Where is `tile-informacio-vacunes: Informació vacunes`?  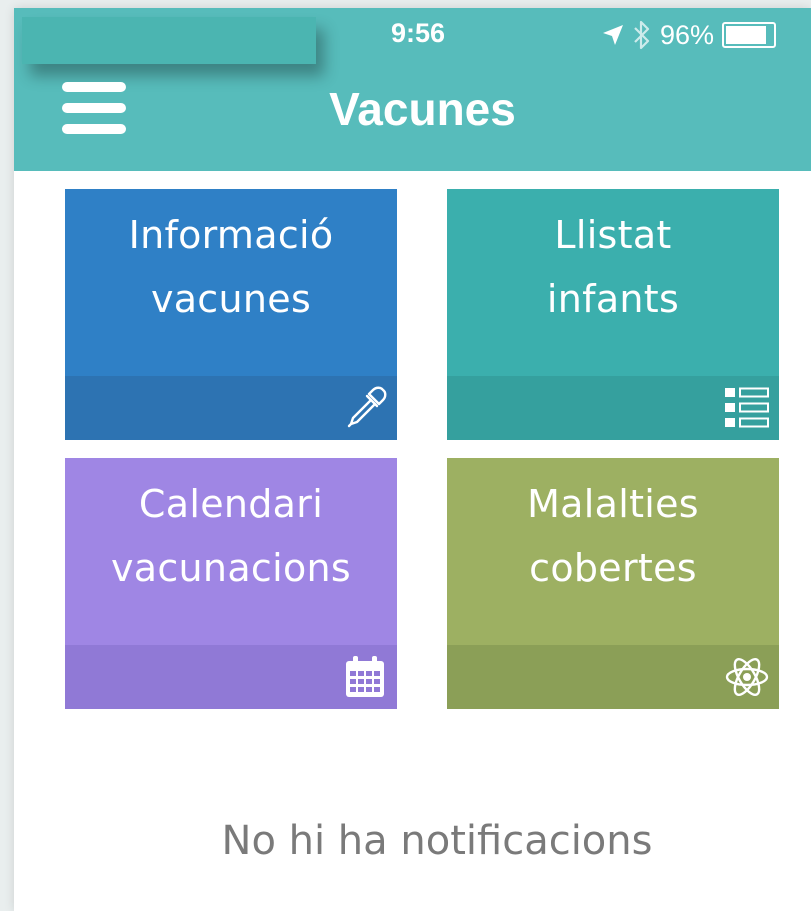
tile-informacio-vacunes: Informació vacunes is located at coordinates (231, 314).